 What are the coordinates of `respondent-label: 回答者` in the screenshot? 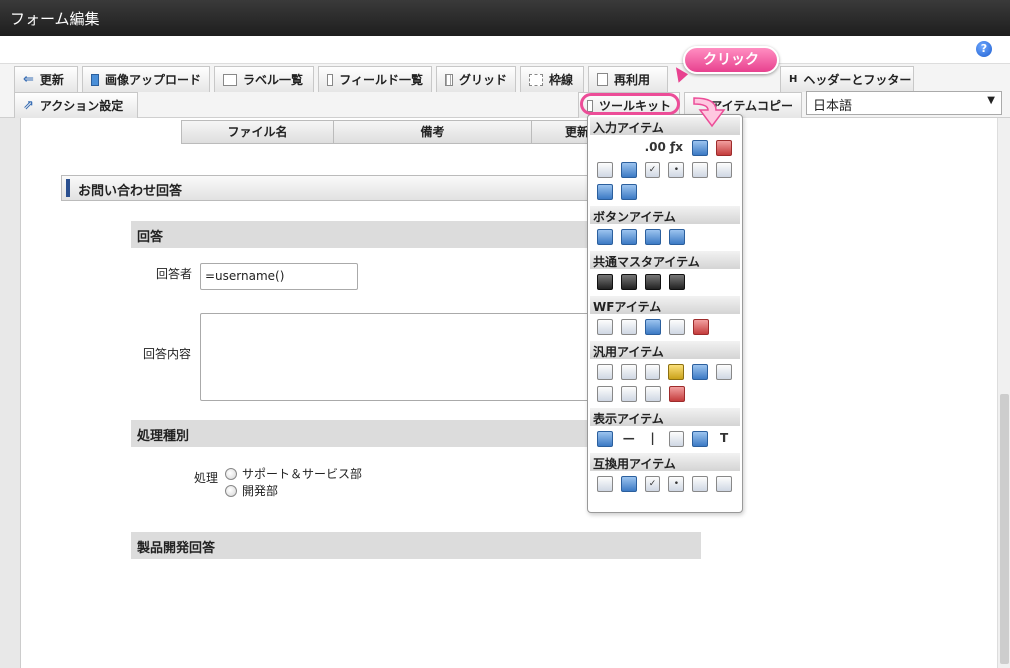 It's located at (174, 274).